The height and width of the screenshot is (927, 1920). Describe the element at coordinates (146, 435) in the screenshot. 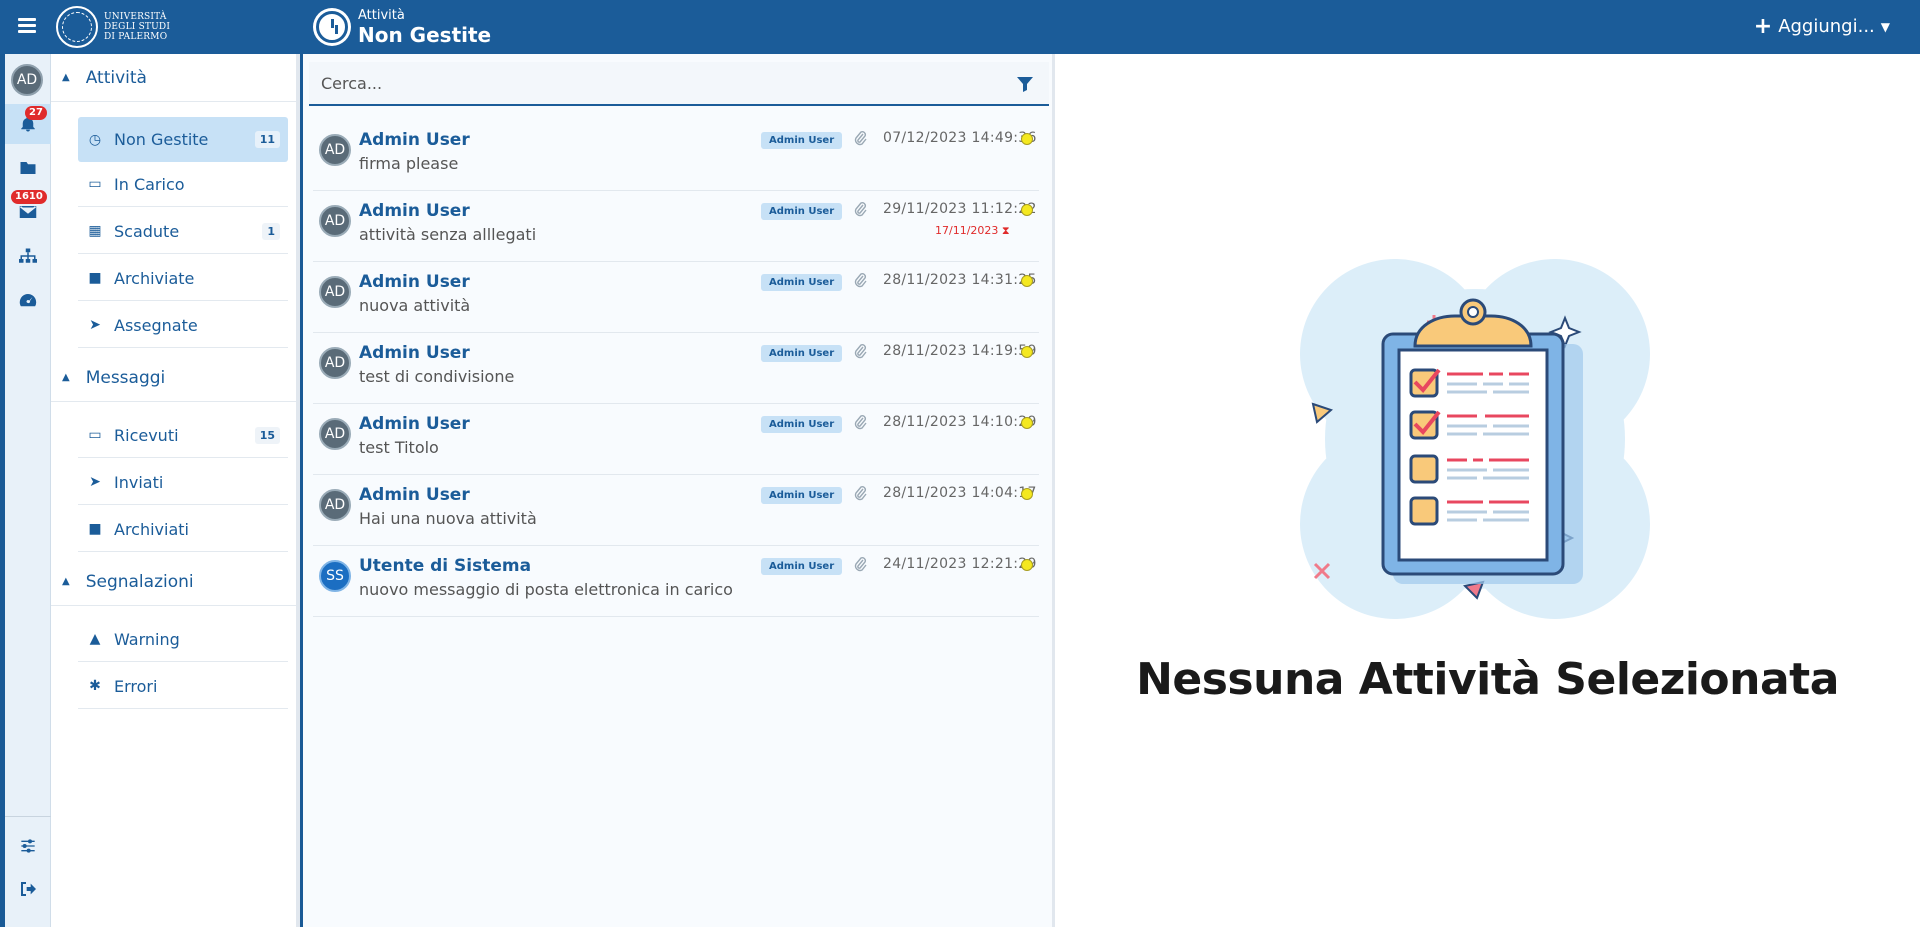

I see `nav-item-label: Ricevuti` at that location.